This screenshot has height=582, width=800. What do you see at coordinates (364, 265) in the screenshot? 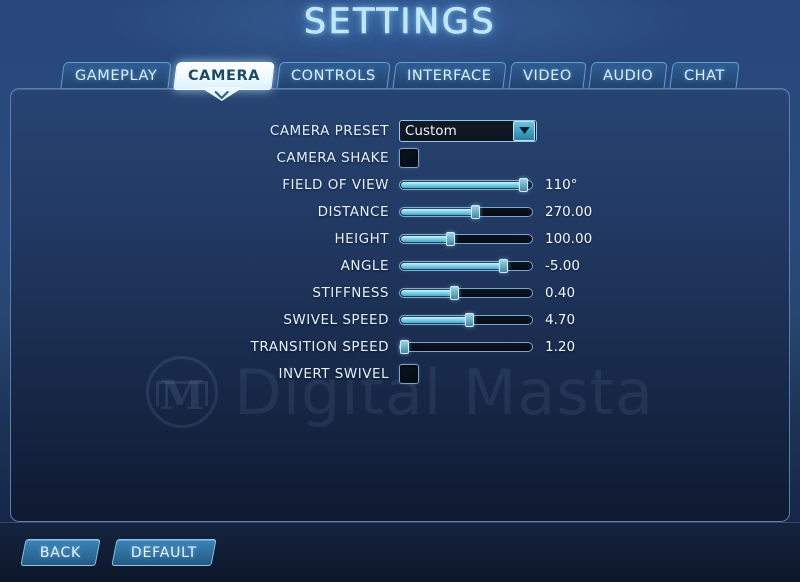
I see `setting-label: ANGLE` at bounding box center [364, 265].